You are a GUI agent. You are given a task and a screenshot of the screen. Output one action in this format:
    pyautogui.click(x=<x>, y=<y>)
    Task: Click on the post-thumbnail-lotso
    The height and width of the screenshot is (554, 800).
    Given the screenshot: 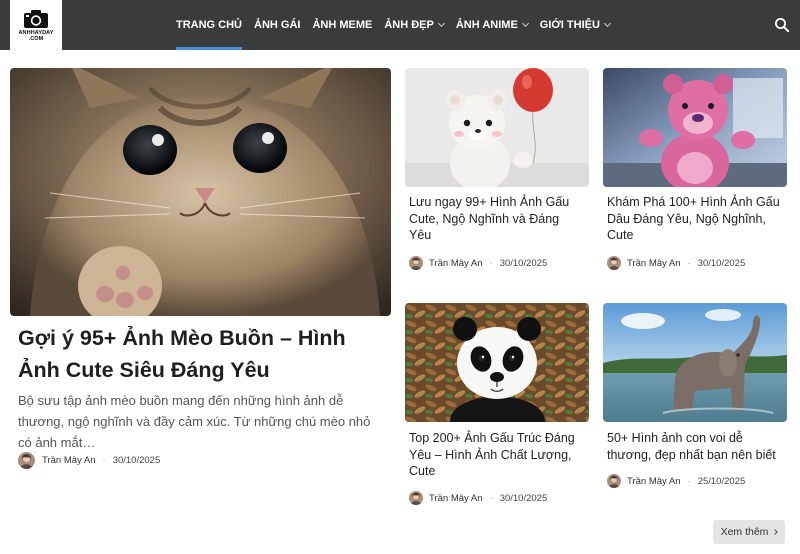 What is the action you would take?
    pyautogui.click(x=695, y=127)
    